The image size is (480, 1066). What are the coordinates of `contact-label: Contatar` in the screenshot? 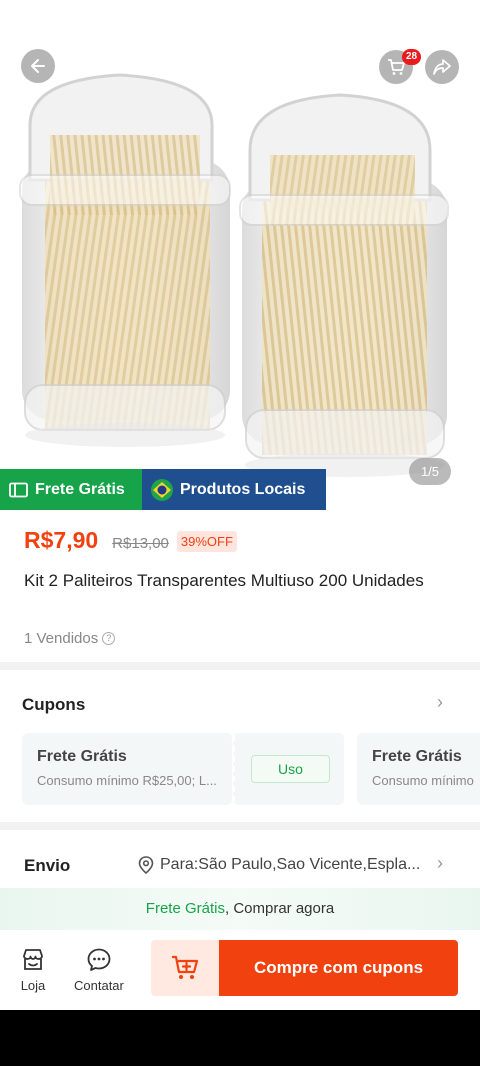 It's located at (99, 985).